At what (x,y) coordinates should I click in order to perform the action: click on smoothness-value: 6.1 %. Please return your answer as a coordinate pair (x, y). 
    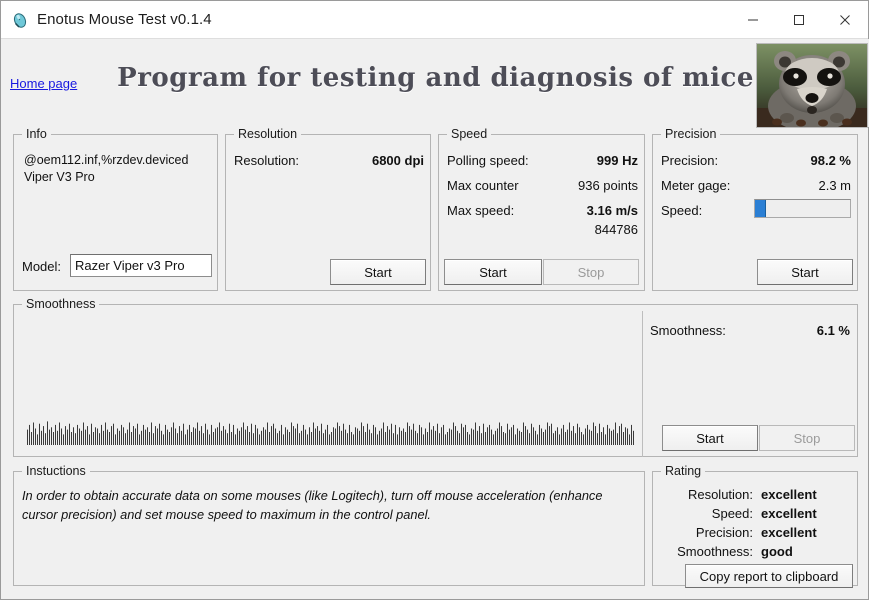
    Looking at the image, I should click on (833, 330).